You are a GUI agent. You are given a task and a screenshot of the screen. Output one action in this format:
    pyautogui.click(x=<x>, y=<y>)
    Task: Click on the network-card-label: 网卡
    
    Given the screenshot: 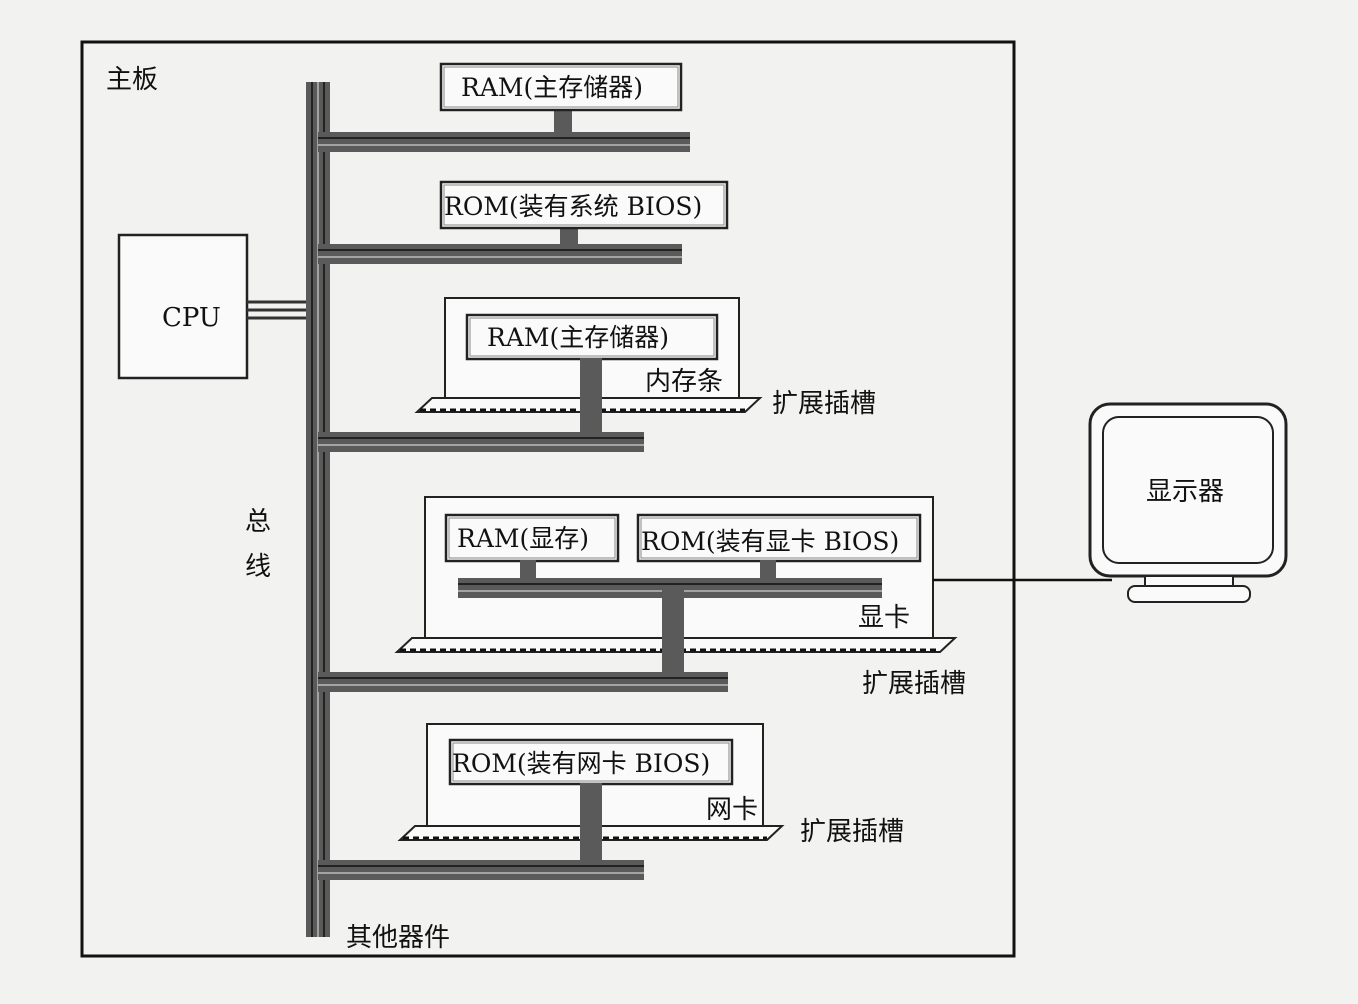 What is the action you would take?
    pyautogui.click(x=732, y=810)
    